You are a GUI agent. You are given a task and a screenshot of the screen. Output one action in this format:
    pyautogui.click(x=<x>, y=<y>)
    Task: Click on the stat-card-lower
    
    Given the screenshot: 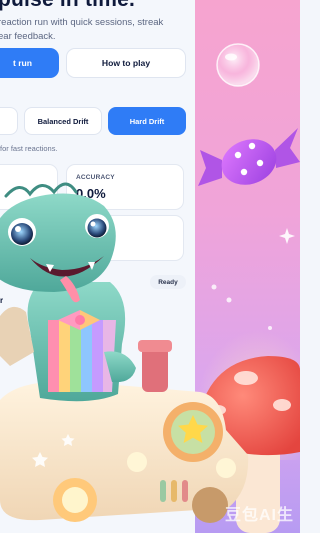 What is the action you would take?
    pyautogui.click(x=125, y=238)
    